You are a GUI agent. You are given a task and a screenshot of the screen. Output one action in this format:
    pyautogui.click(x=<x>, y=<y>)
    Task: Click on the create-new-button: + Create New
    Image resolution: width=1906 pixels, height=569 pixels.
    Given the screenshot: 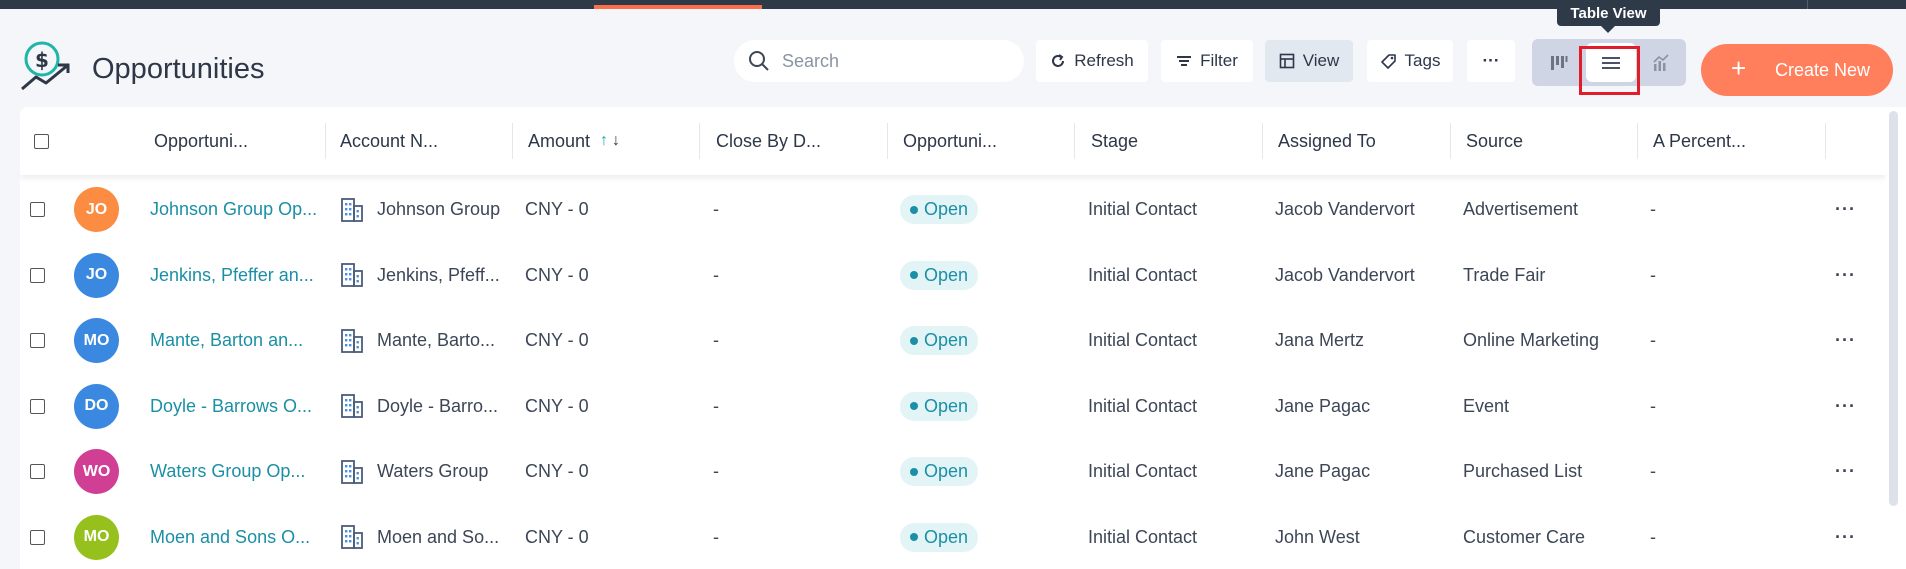 What is the action you would take?
    pyautogui.click(x=1797, y=70)
    